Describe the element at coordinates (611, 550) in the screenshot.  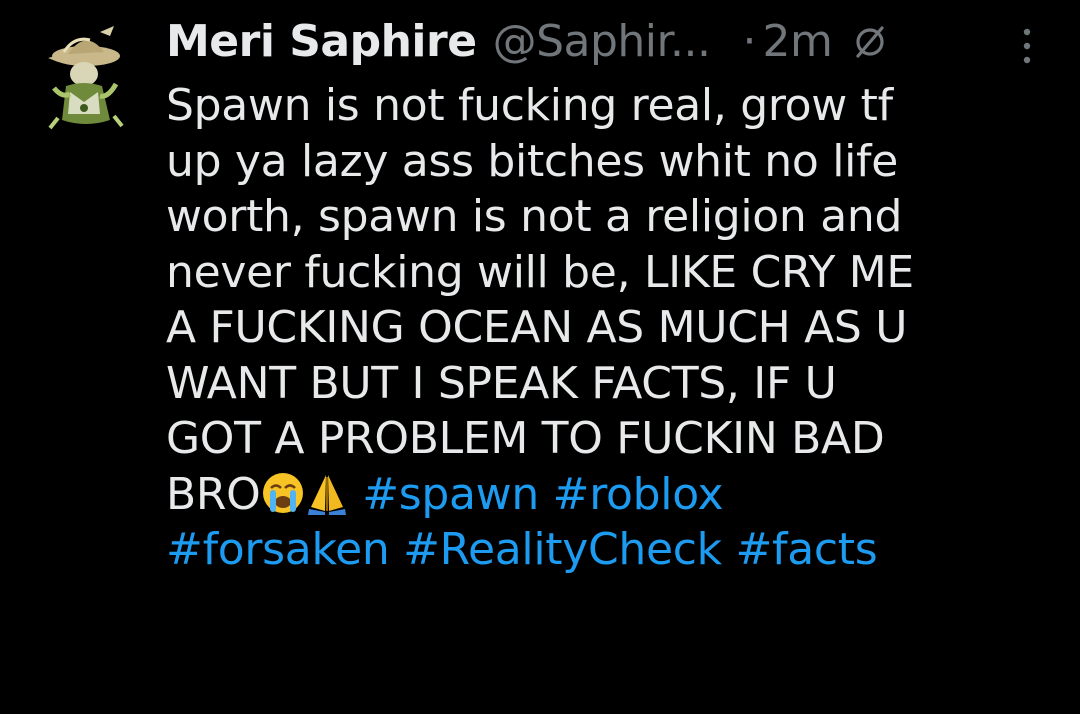
I see `hashtag-link: #forsaken #RealityCheck #facts` at that location.